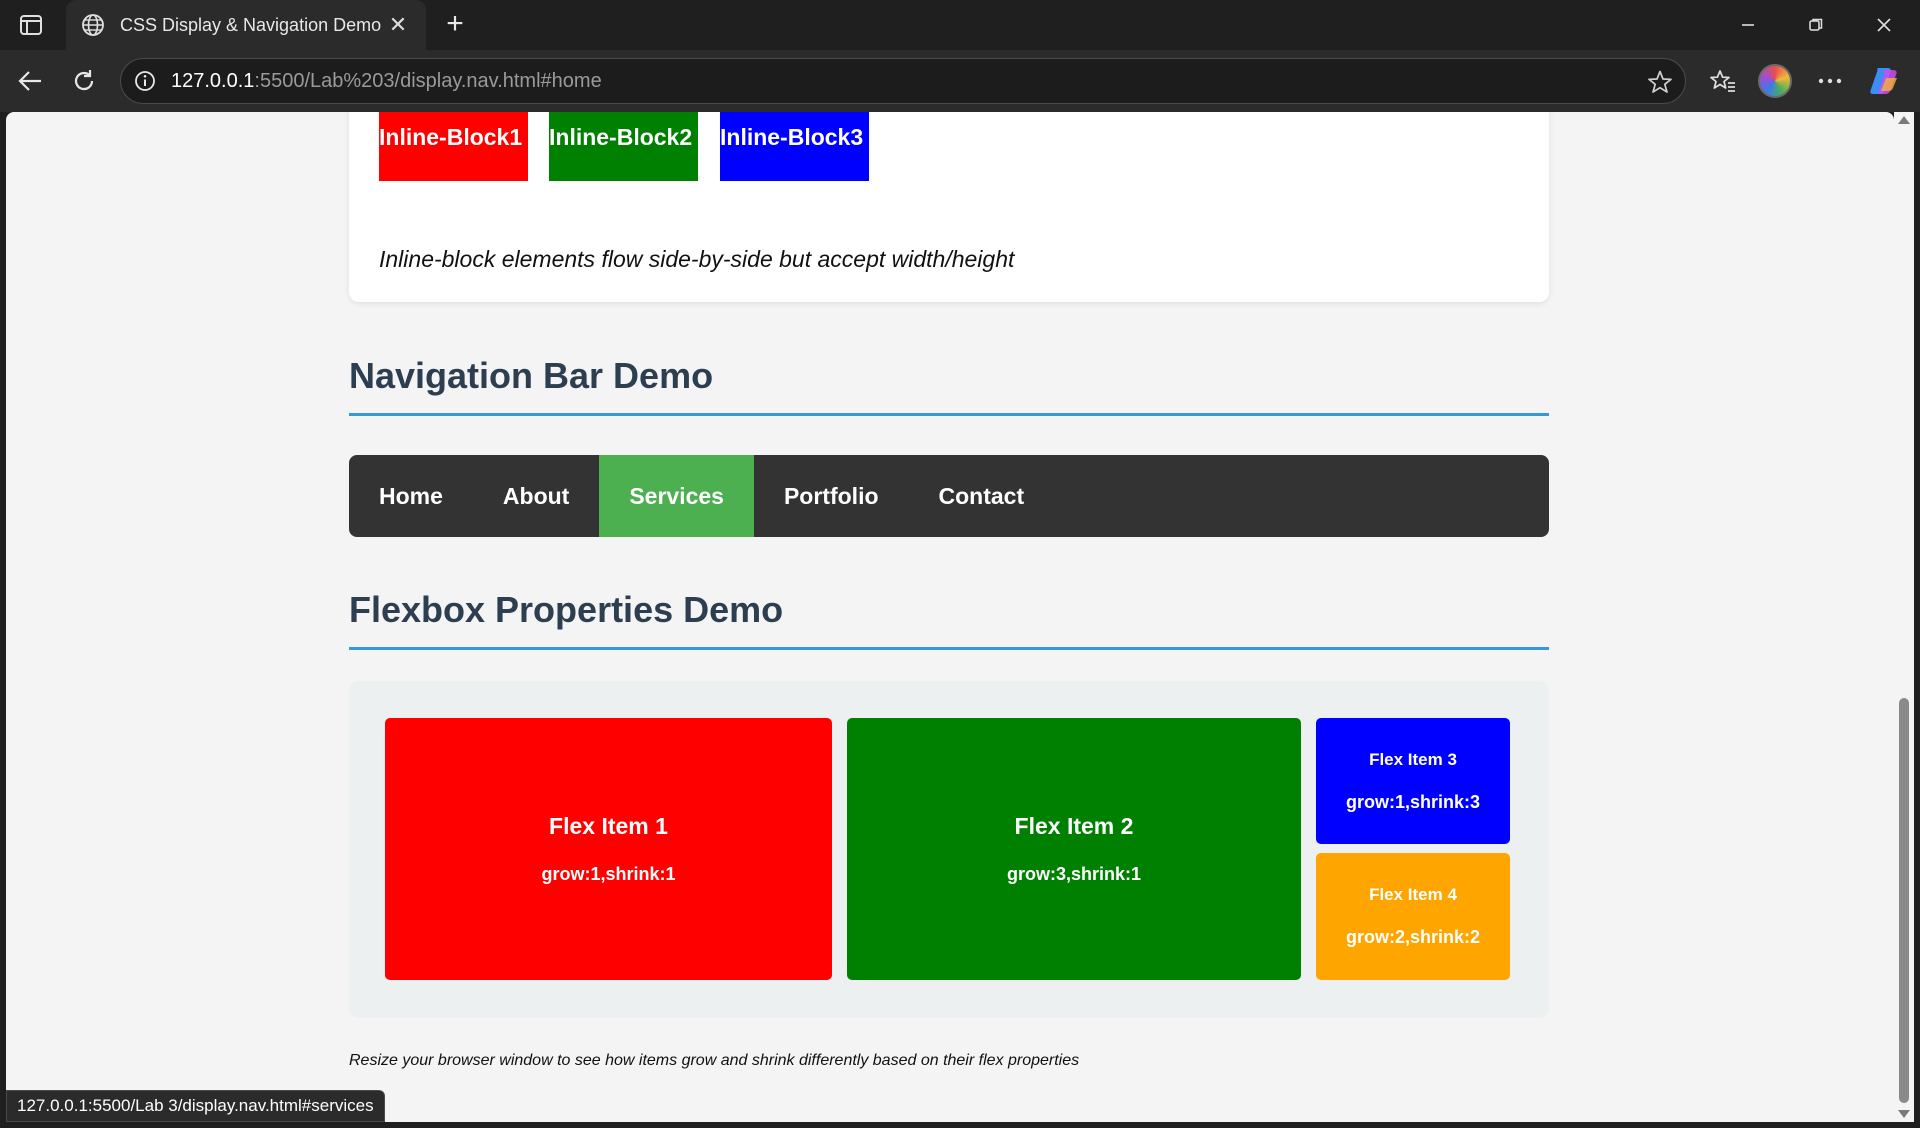 This screenshot has height=1128, width=1920. What do you see at coordinates (1884, 81) in the screenshot?
I see `copilot-icon` at bounding box center [1884, 81].